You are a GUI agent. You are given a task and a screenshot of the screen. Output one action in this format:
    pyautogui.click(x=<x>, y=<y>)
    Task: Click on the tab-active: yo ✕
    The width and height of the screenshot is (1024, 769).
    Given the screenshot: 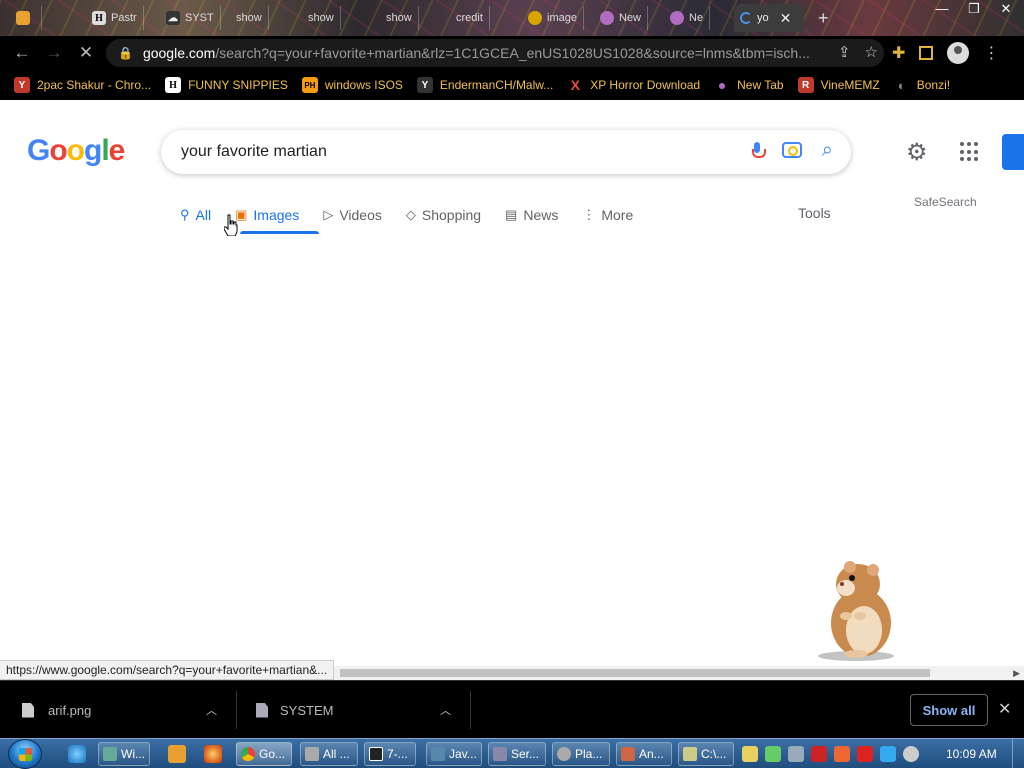 What is the action you would take?
    pyautogui.click(x=769, y=18)
    